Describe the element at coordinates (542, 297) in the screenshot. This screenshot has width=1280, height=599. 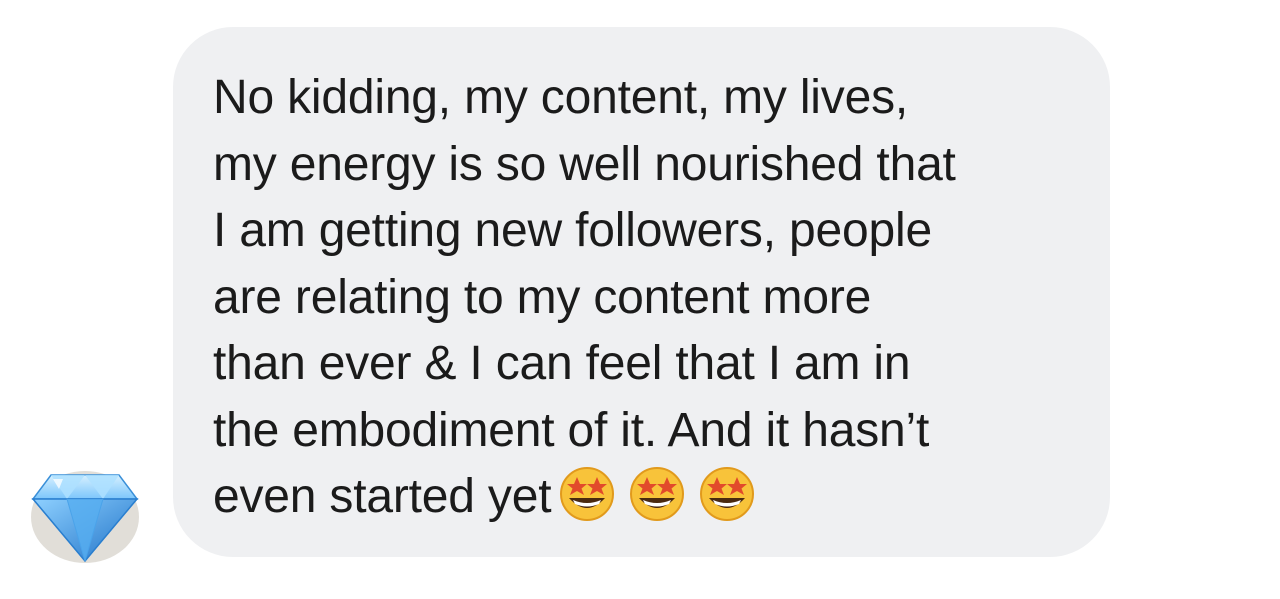
I see `message-line: are relating to my content more` at that location.